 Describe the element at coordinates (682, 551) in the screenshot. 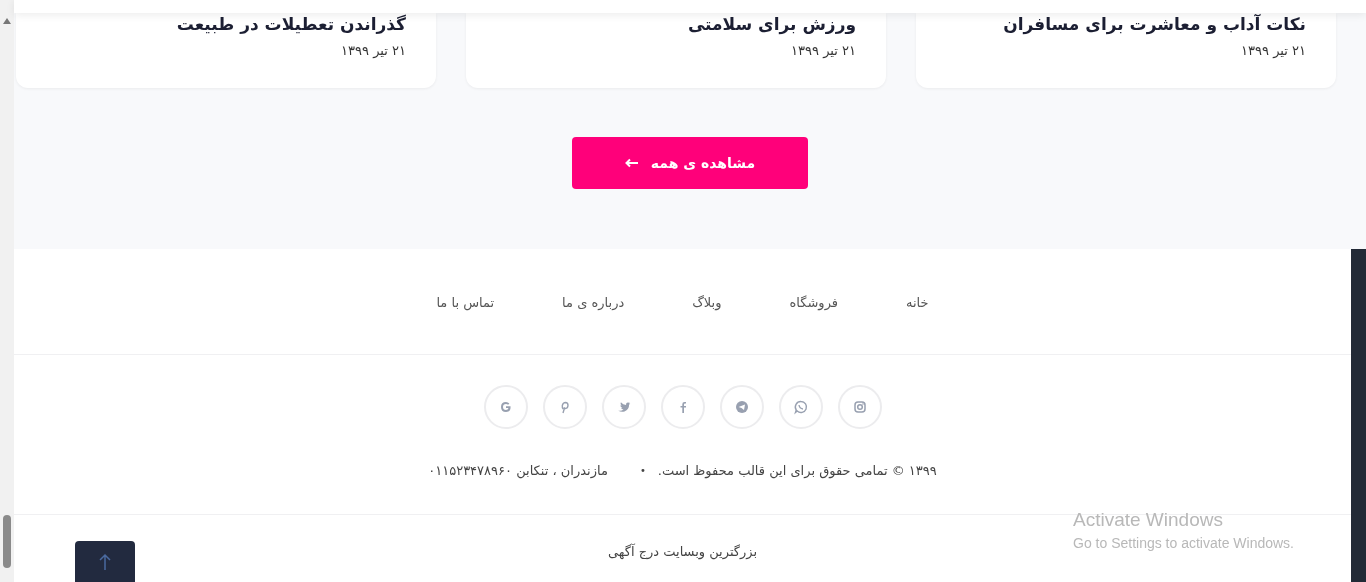

I see `tagline-text: بزرگترین وبسایت درج آگهی` at that location.